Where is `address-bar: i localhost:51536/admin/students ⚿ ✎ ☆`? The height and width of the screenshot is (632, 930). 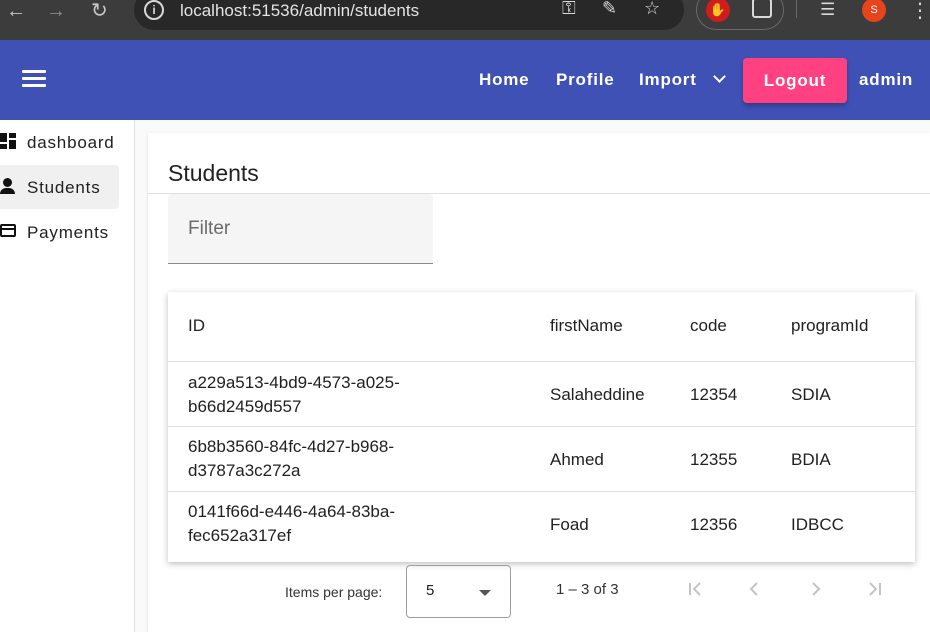
address-bar: i localhost:51536/admin/students ⚿ ✎ ☆ is located at coordinates (409, 15).